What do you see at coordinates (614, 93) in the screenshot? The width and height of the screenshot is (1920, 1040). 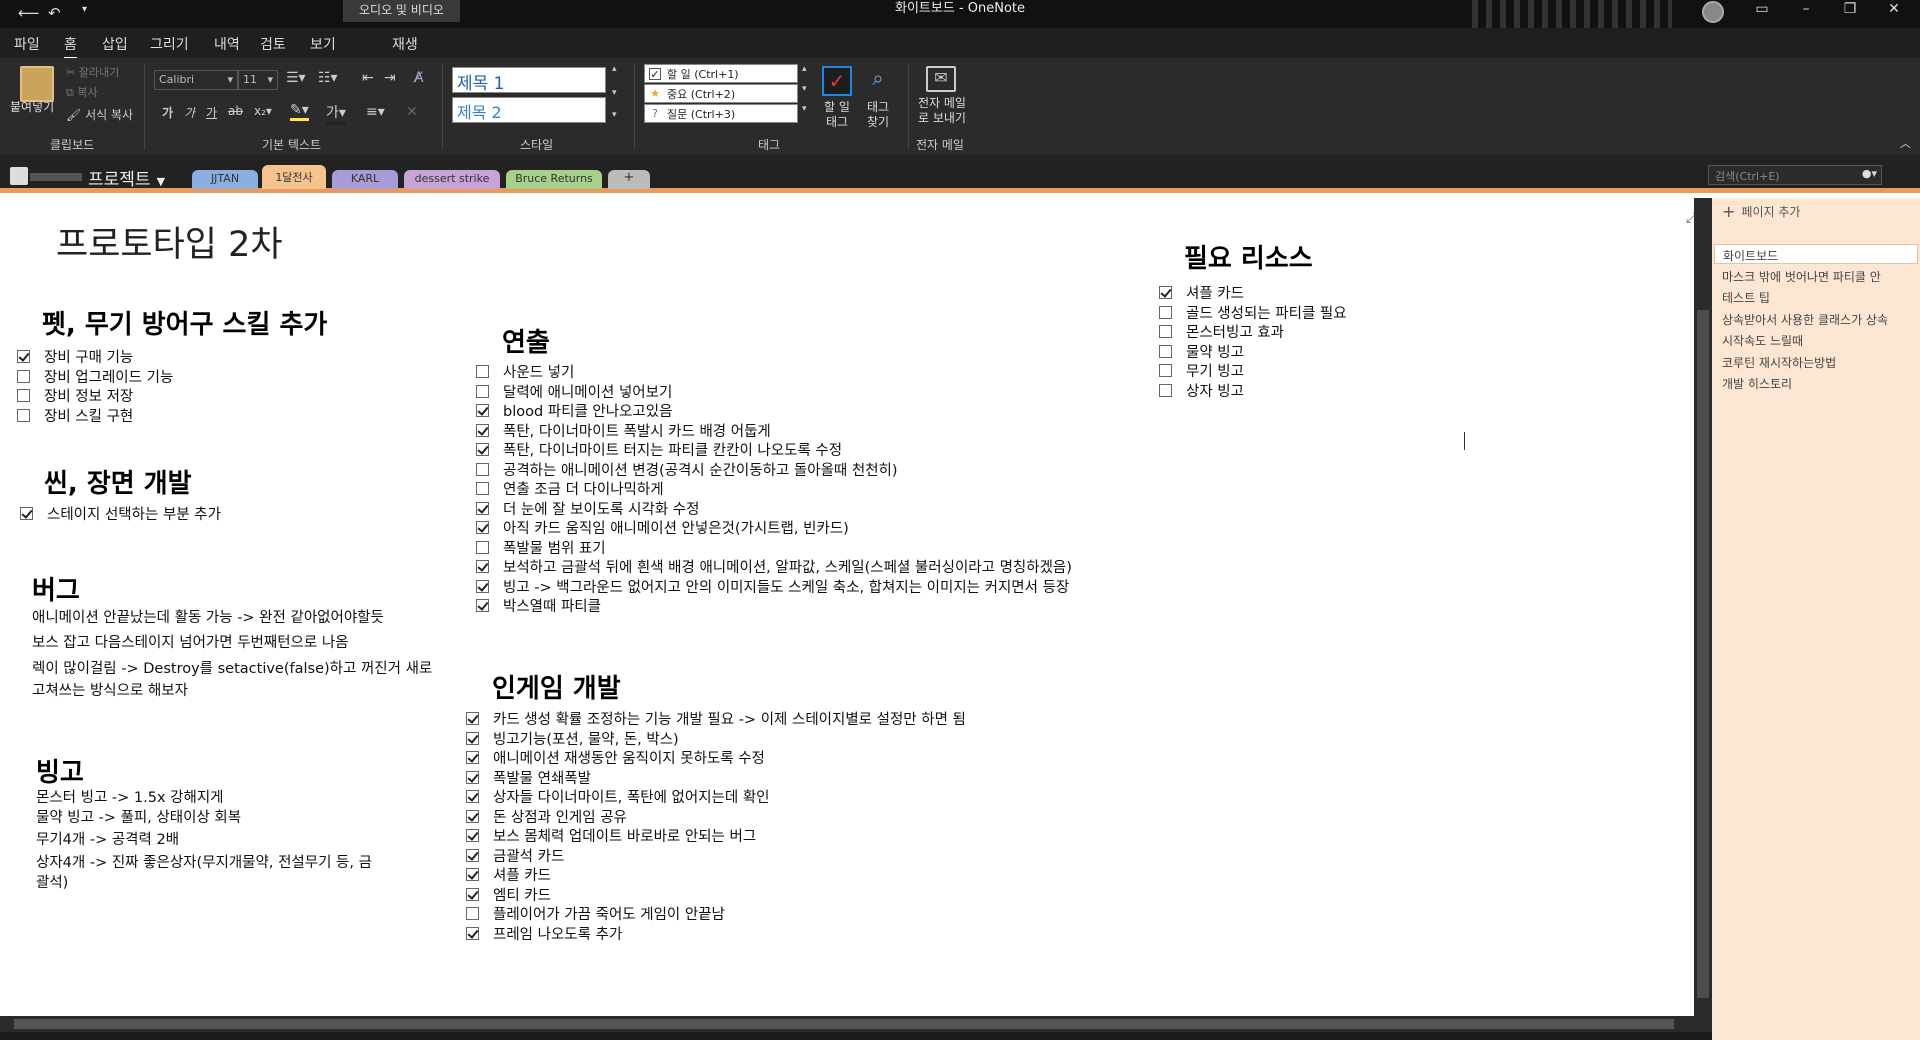 I see `scroll-down-icon: ▾` at bounding box center [614, 93].